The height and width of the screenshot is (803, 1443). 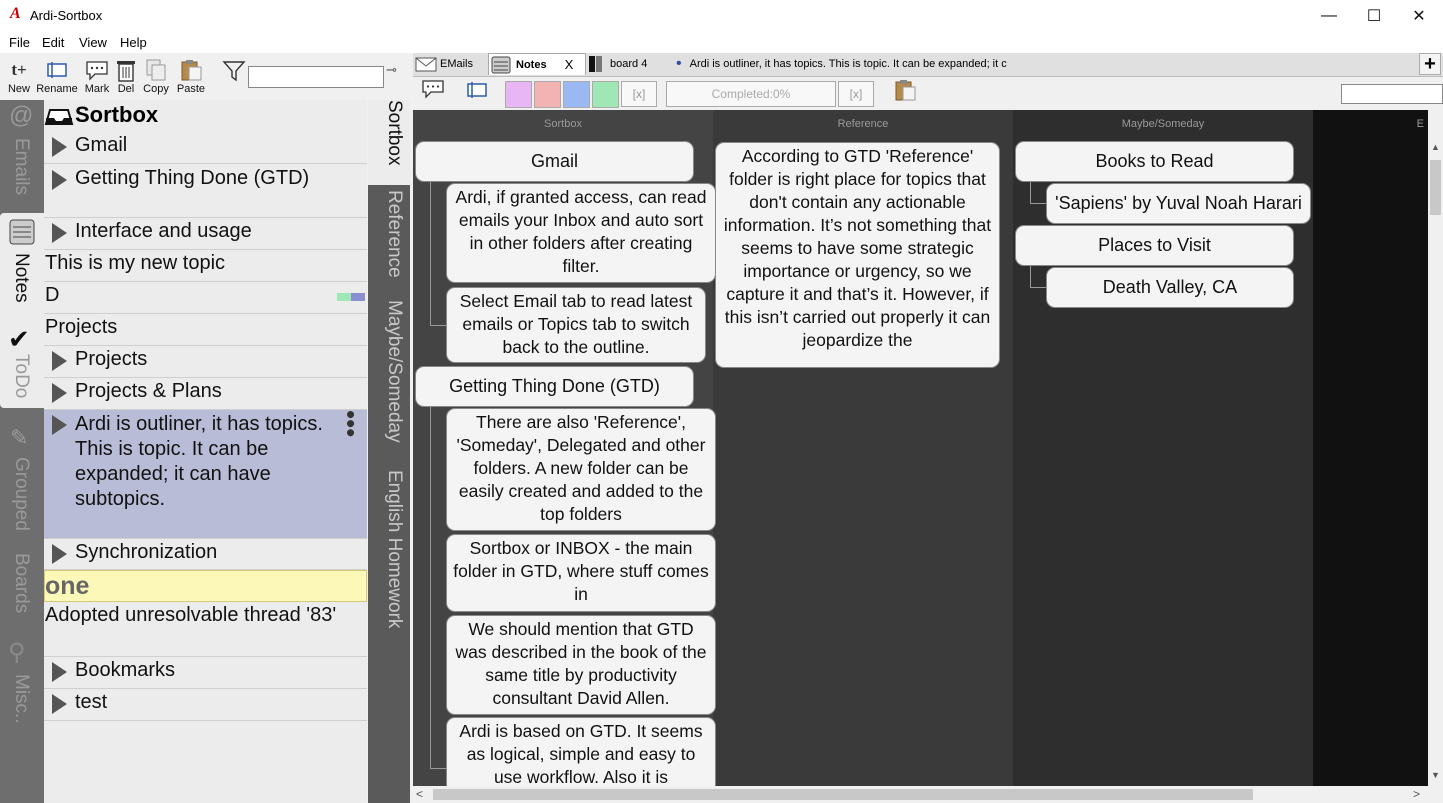 I want to click on horizontal-scrollbar: < >, so click(x=920, y=794).